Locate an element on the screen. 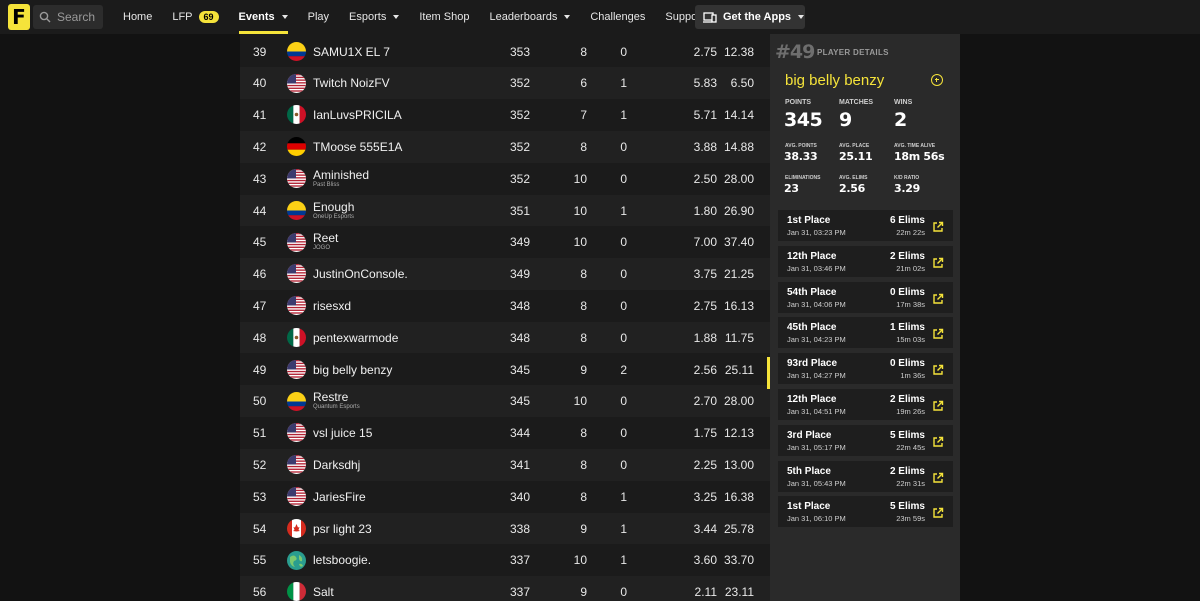  wins-cell: 1 is located at coordinates (623, 83).